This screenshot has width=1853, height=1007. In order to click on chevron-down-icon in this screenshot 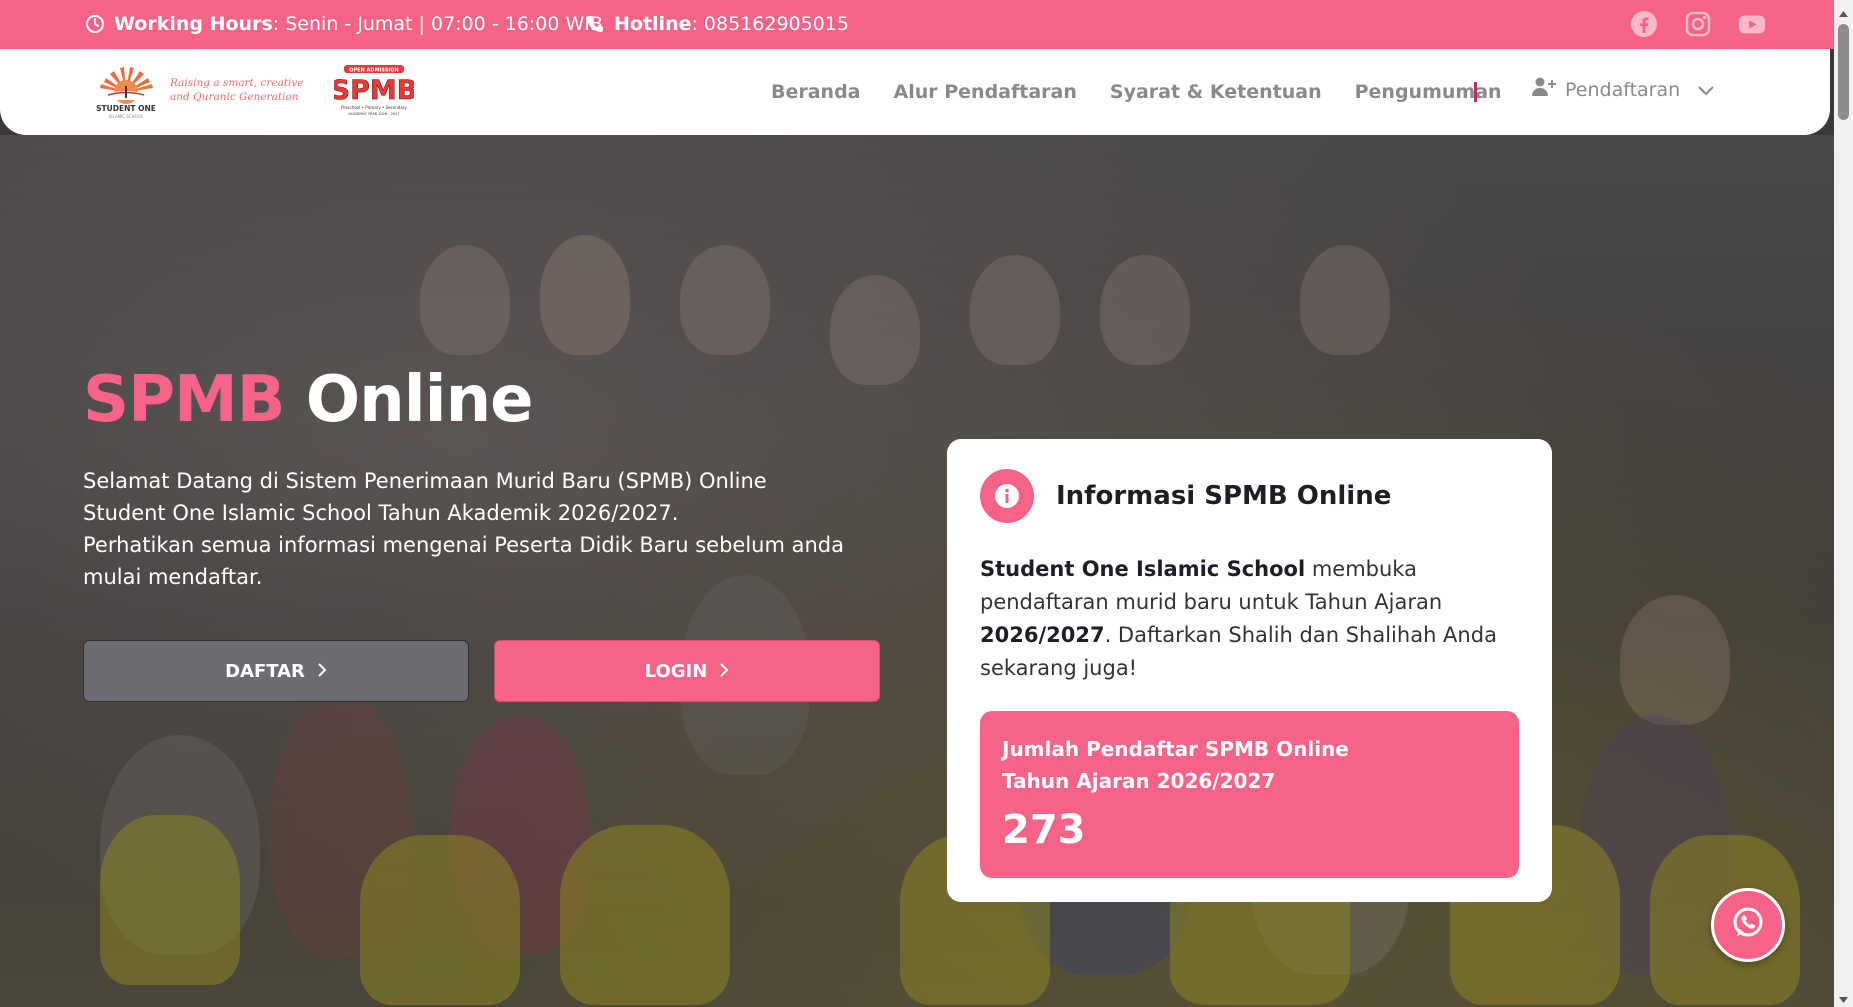, I will do `click(1706, 90)`.